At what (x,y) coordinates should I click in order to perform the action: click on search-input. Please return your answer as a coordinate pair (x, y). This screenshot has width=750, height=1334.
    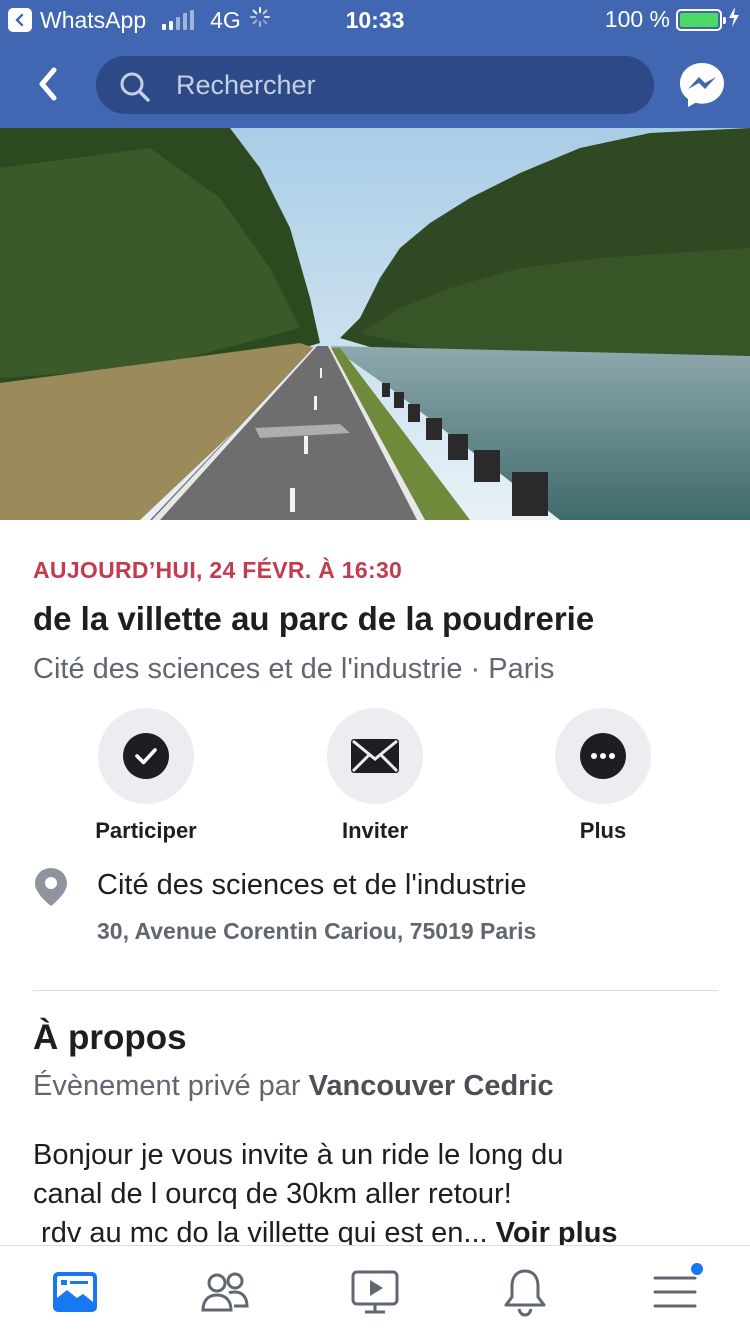
    Looking at the image, I should click on (406, 85).